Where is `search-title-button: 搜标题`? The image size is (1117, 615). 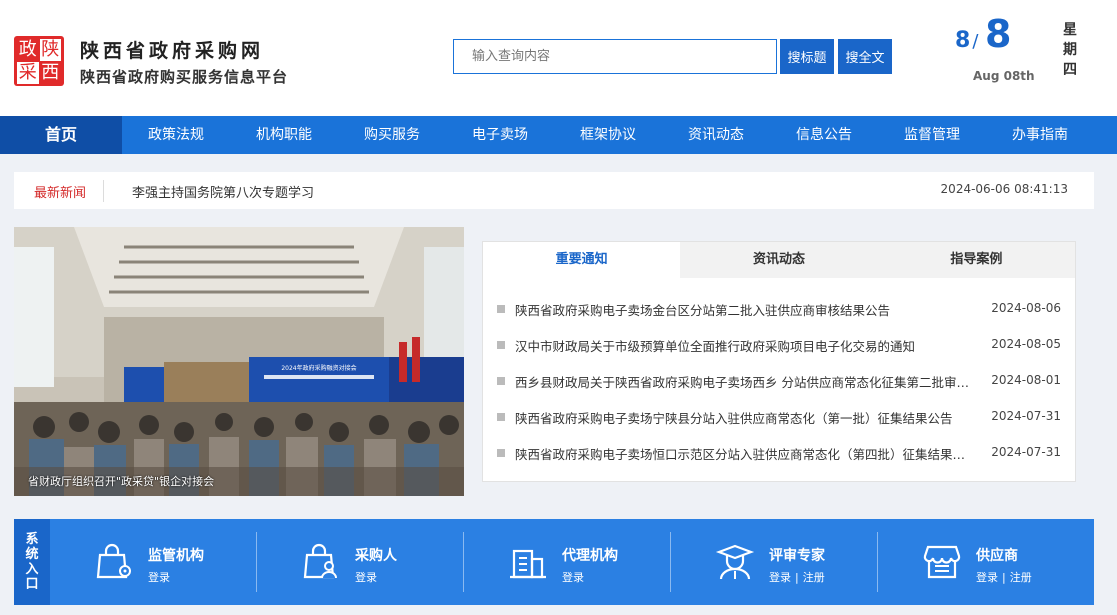
search-title-button: 搜标题 is located at coordinates (807, 56).